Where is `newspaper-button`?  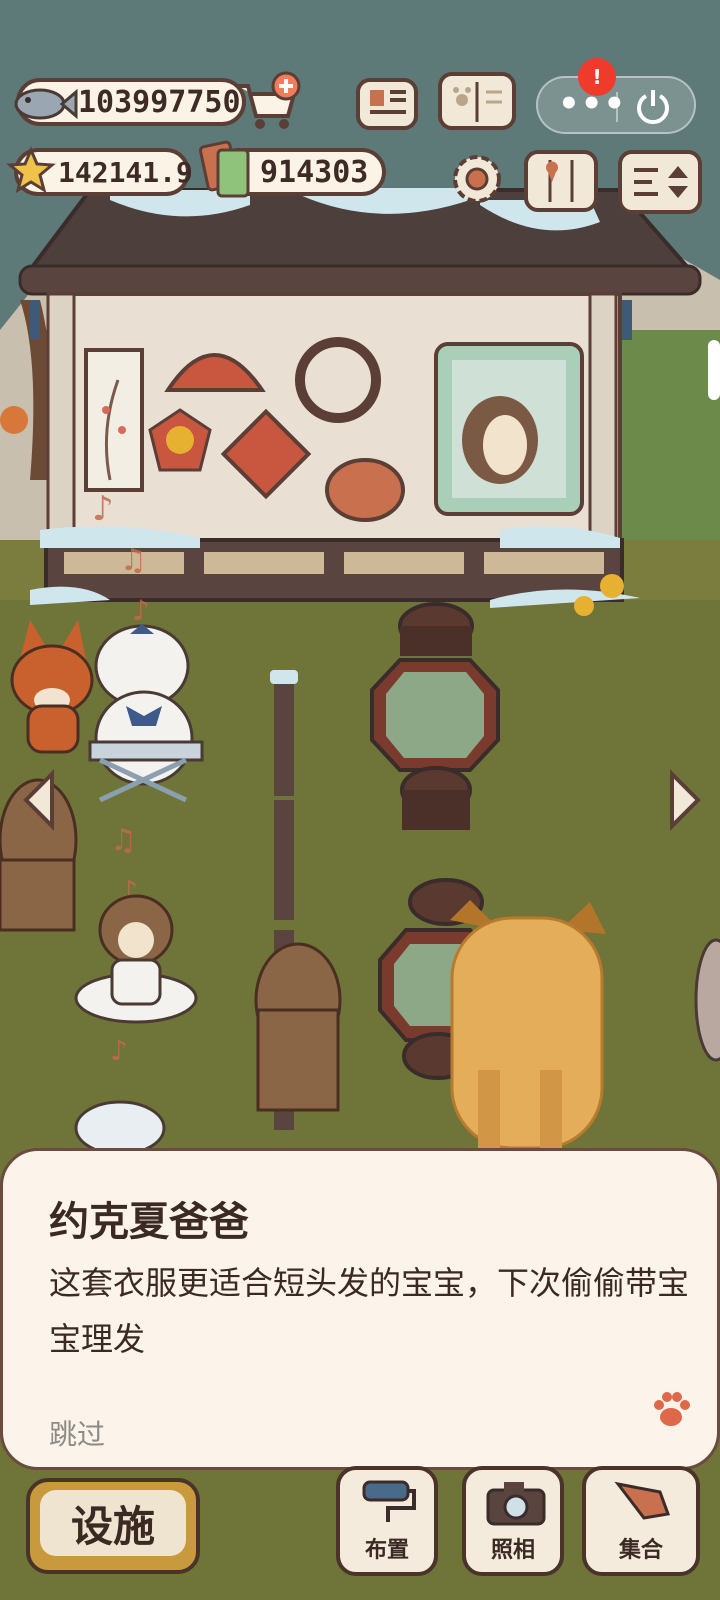
newspaper-button is located at coordinates (387, 104).